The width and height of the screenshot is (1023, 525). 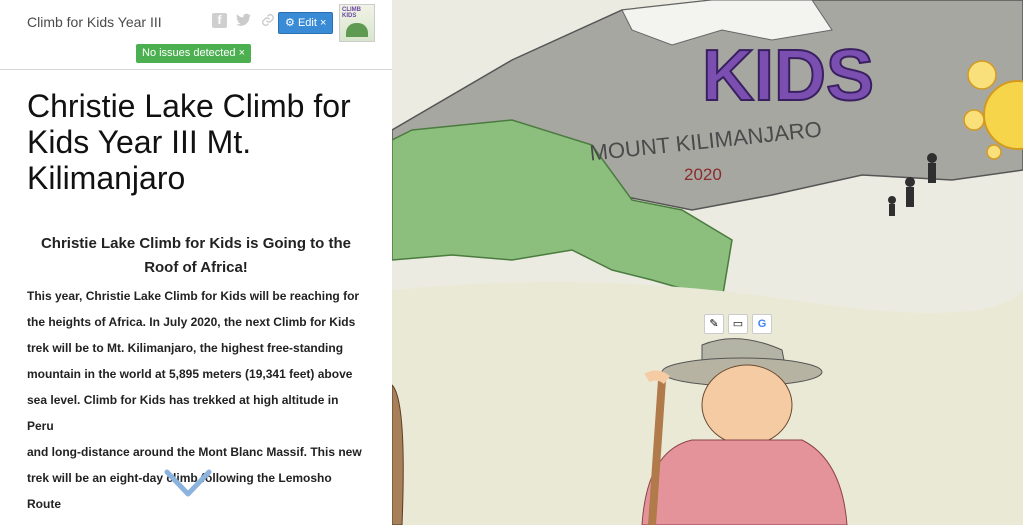 What do you see at coordinates (188, 483) in the screenshot?
I see `chevron-down-icon` at bounding box center [188, 483].